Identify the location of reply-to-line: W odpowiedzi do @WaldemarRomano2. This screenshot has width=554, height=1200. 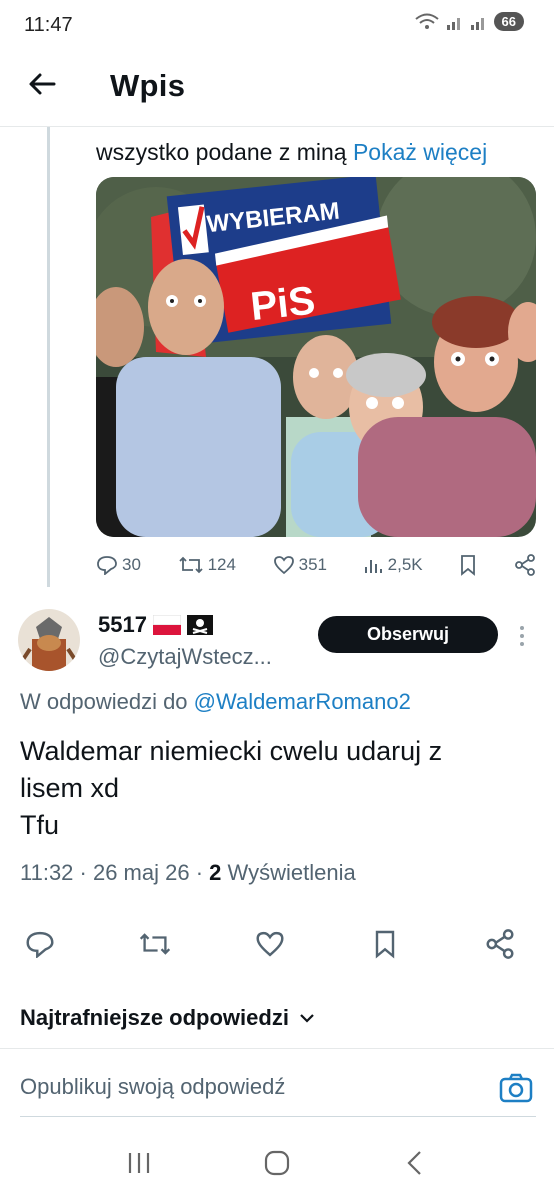
(215, 702).